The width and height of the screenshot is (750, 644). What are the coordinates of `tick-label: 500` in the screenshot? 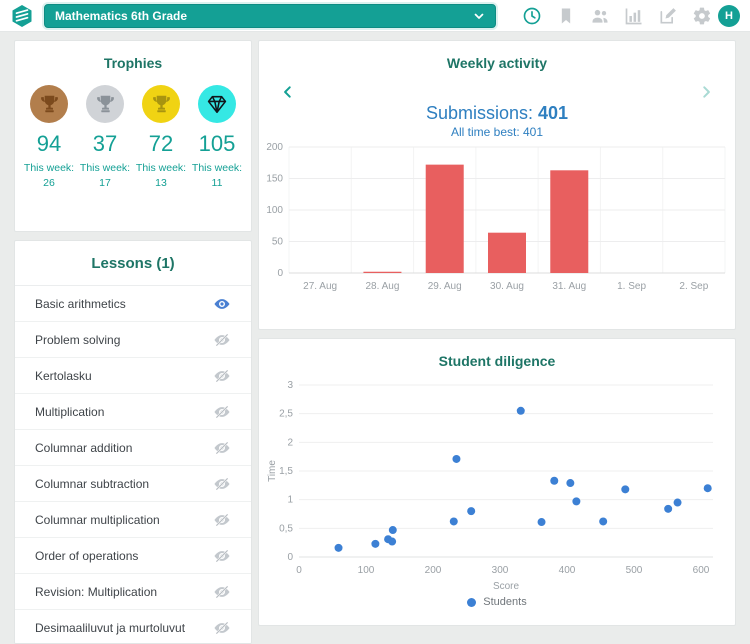 It's located at (634, 570).